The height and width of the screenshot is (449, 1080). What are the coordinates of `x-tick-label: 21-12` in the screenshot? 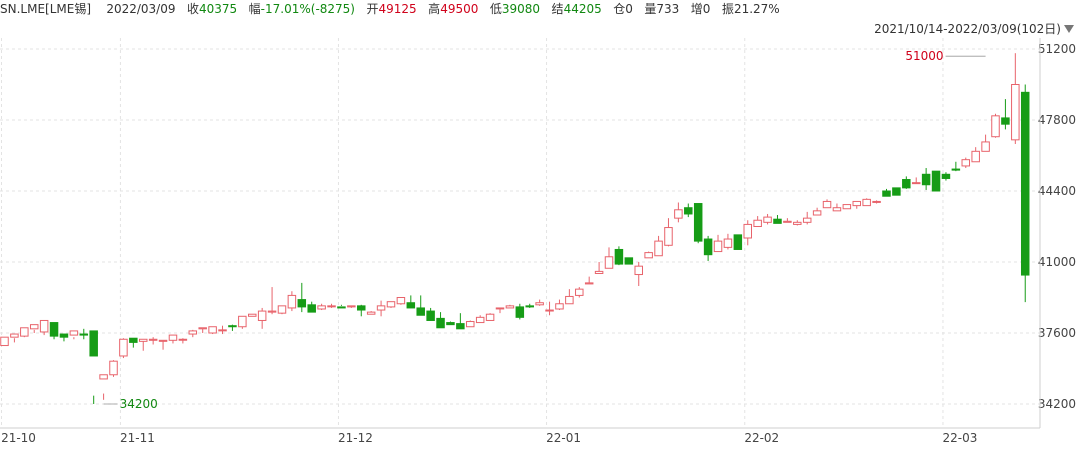 It's located at (355, 438).